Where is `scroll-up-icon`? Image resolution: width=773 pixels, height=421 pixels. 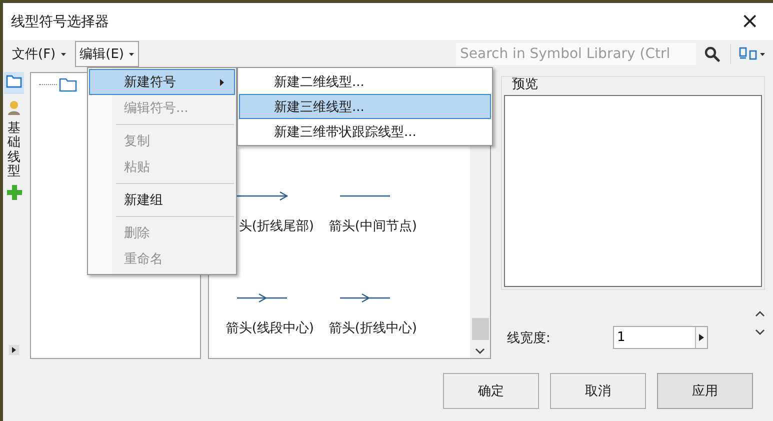 scroll-up-icon is located at coordinates (760, 313).